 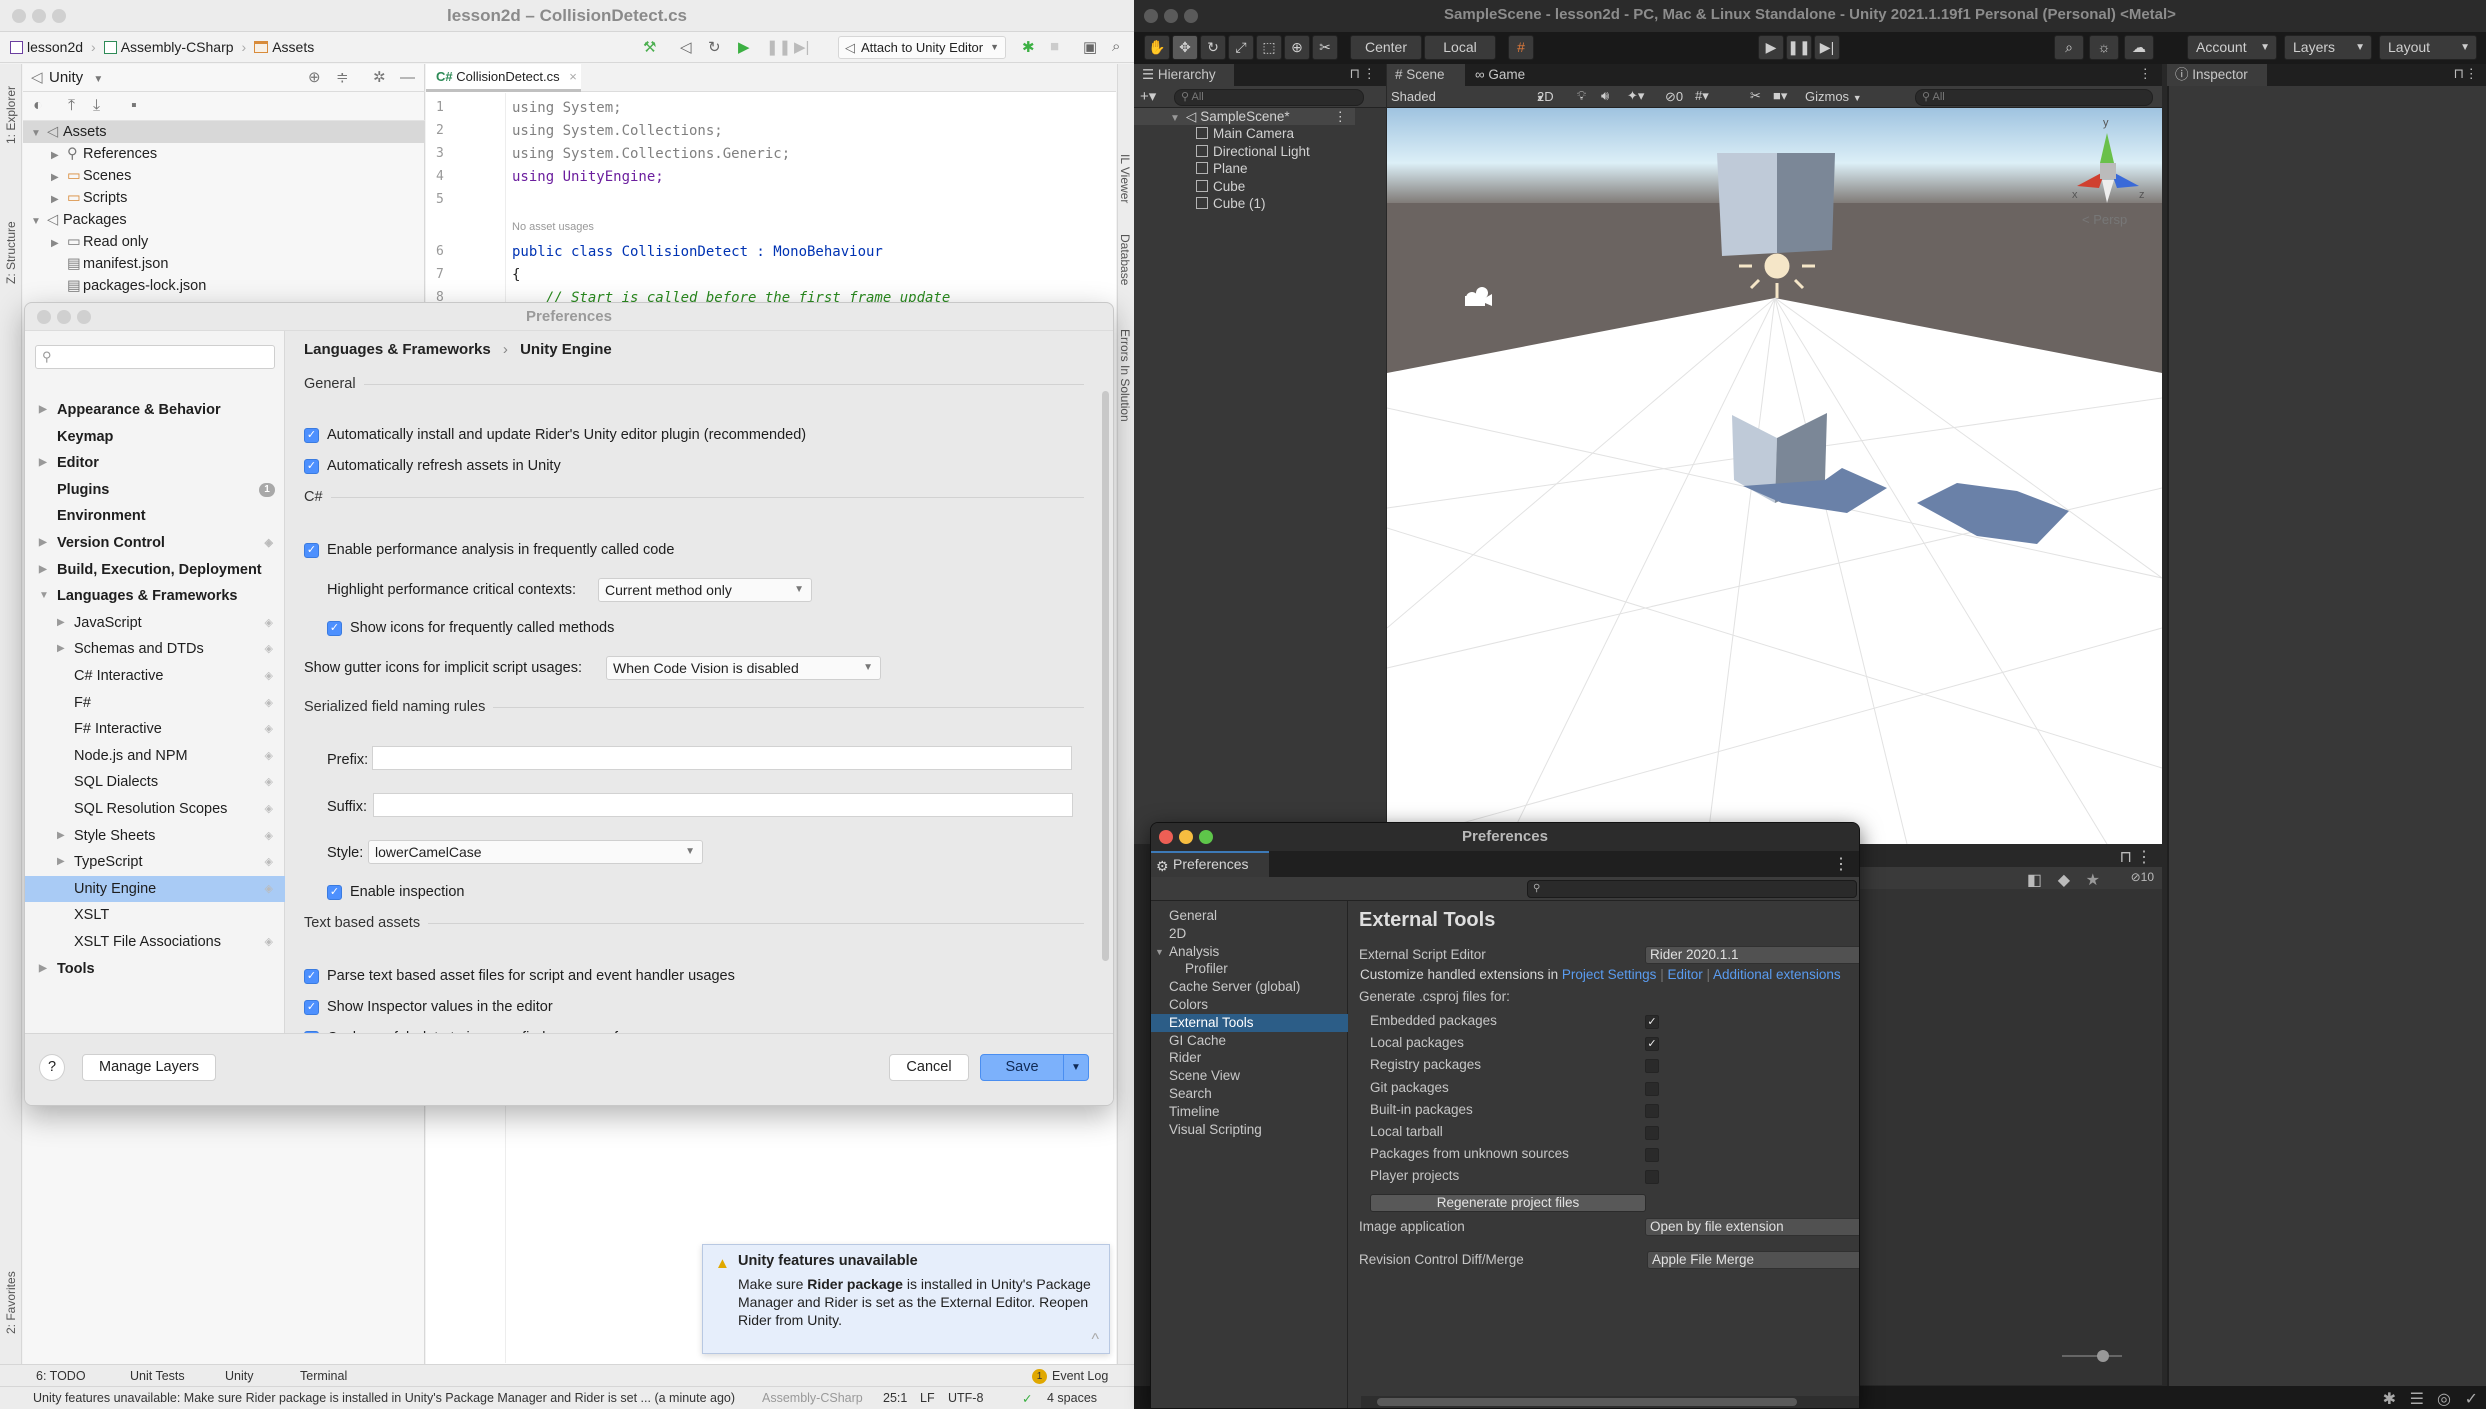 What do you see at coordinates (567, 108) in the screenshot?
I see `code-line: using System;` at bounding box center [567, 108].